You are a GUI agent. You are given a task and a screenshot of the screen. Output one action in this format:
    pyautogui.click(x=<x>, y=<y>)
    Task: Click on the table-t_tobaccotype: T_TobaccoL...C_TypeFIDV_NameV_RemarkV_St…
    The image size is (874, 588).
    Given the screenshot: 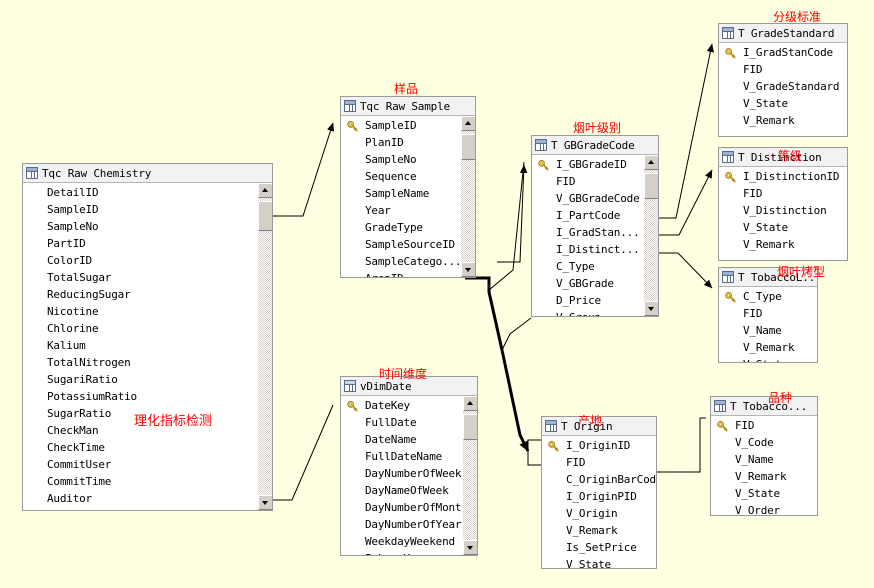 What is the action you would take?
    pyautogui.click(x=768, y=315)
    